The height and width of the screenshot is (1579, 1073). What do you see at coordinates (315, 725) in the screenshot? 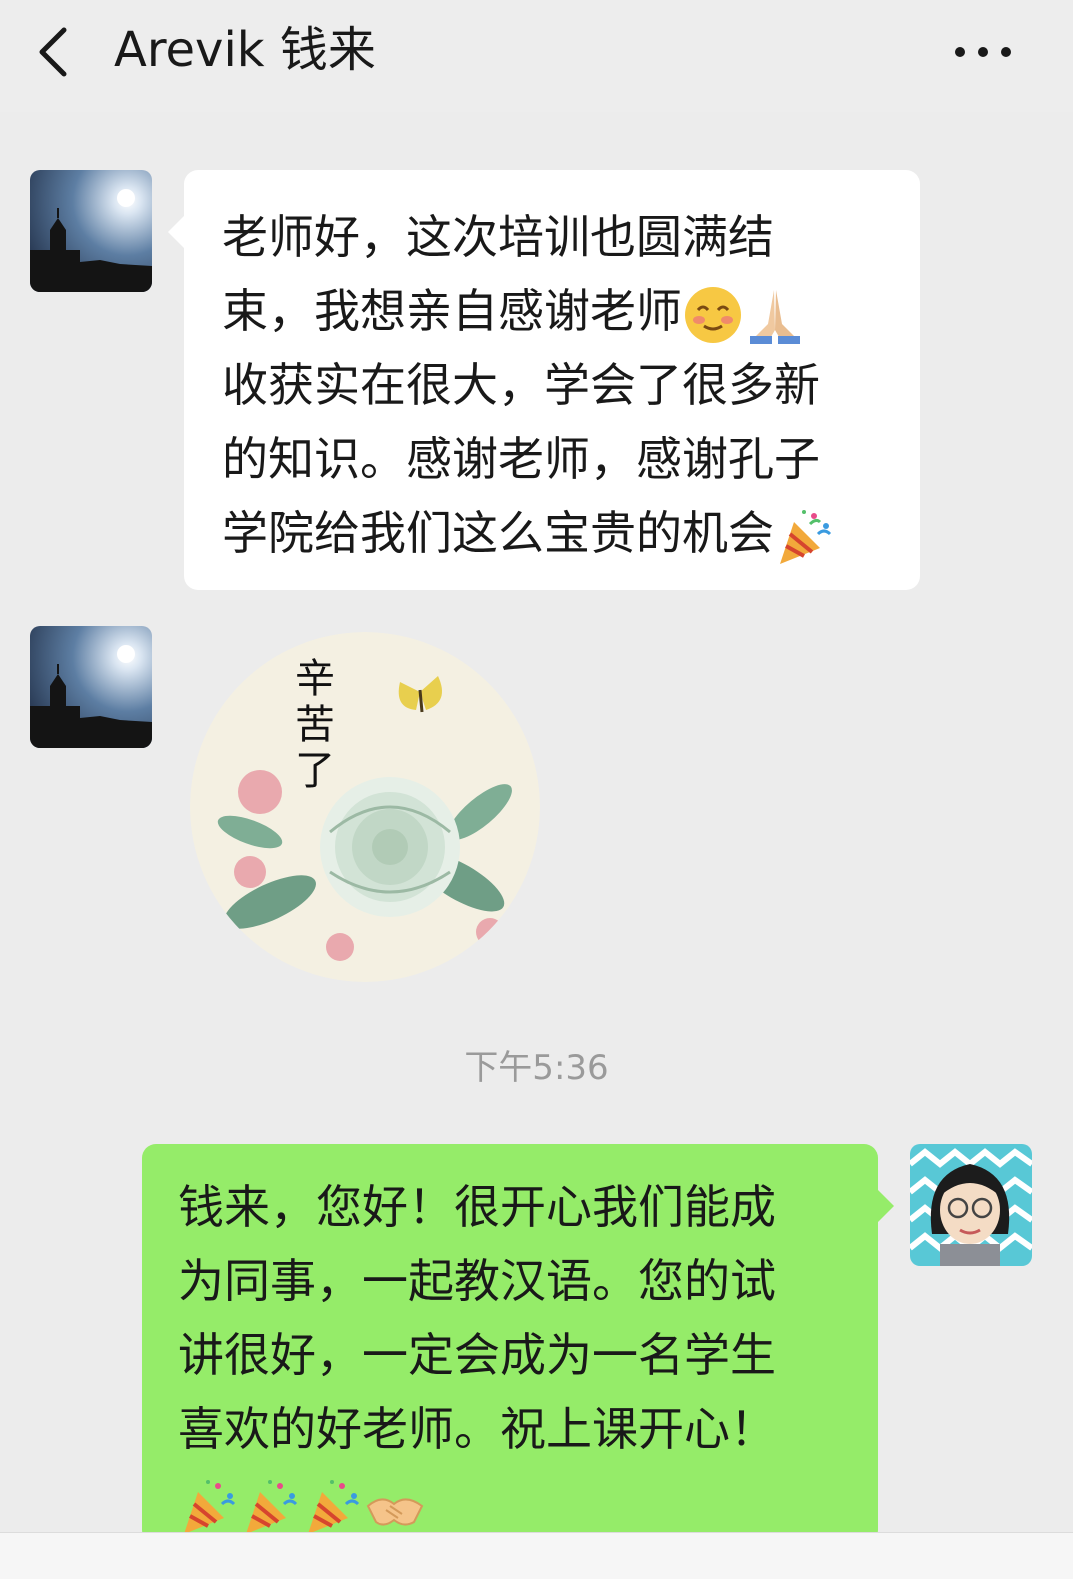
I see `sticker-text-2: 苦` at bounding box center [315, 725].